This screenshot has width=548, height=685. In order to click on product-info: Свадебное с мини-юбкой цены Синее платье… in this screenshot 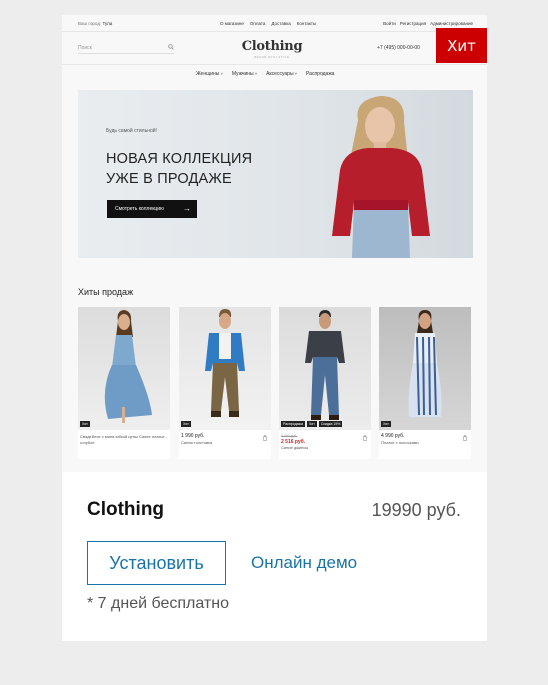, I will do `click(124, 439)`.